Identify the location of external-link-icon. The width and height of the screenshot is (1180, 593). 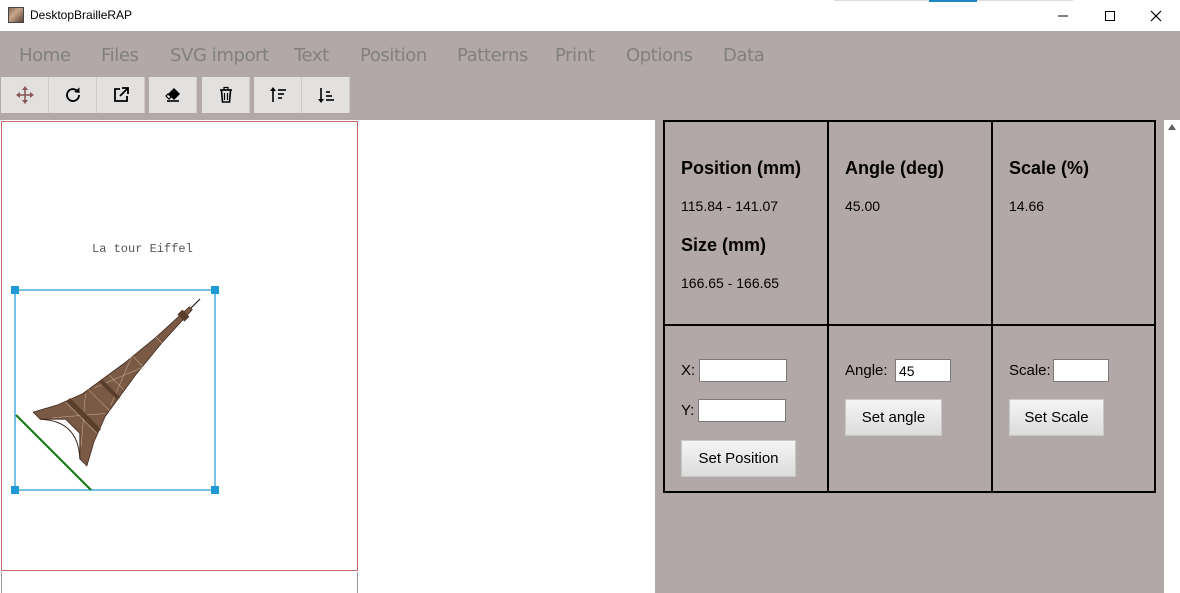
(121, 94).